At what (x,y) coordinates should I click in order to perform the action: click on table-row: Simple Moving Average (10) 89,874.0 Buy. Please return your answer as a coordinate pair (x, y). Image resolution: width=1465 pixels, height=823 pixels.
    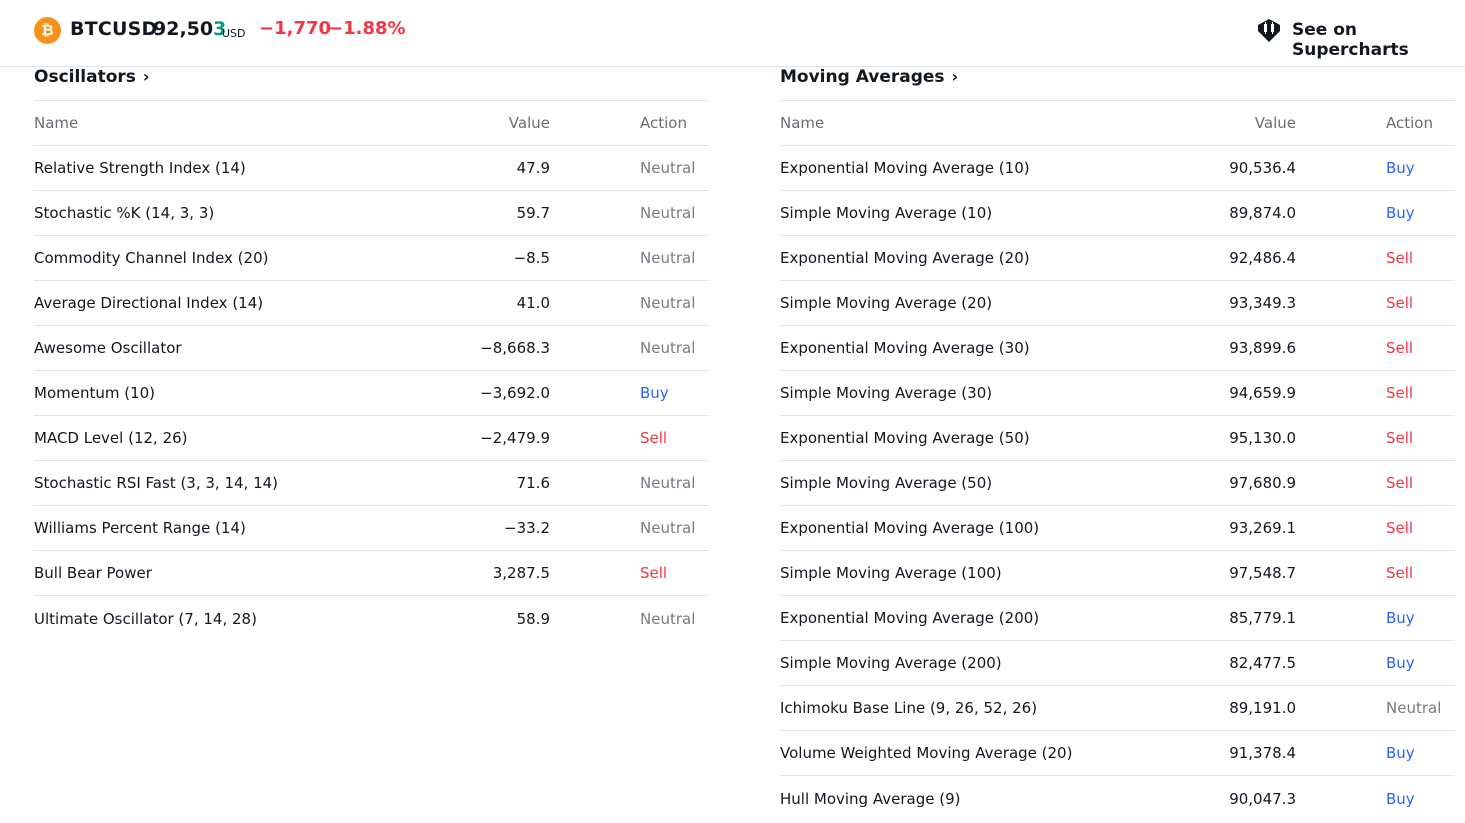
    Looking at the image, I should click on (1117, 213).